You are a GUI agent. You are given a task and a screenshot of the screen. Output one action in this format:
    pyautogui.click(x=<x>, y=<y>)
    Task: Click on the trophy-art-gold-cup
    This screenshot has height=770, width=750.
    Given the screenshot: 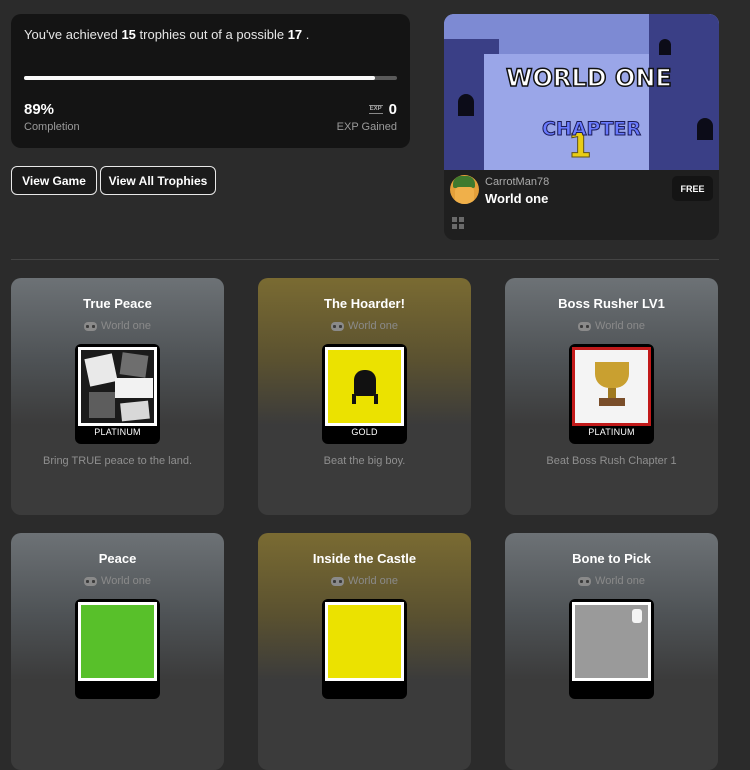 What is the action you would take?
    pyautogui.click(x=611, y=386)
    